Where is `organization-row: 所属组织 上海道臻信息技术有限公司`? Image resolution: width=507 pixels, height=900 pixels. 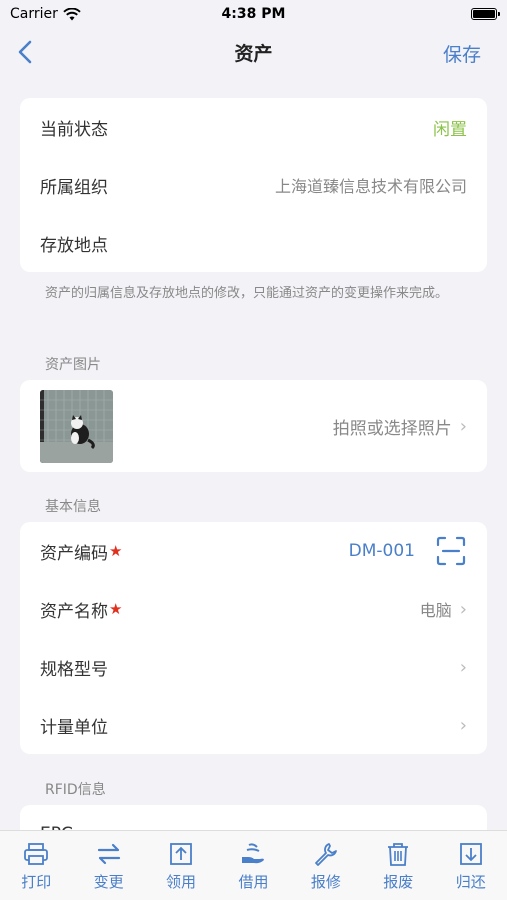 organization-row: 所属组织 上海道臻信息技术有限公司 is located at coordinates (253, 185).